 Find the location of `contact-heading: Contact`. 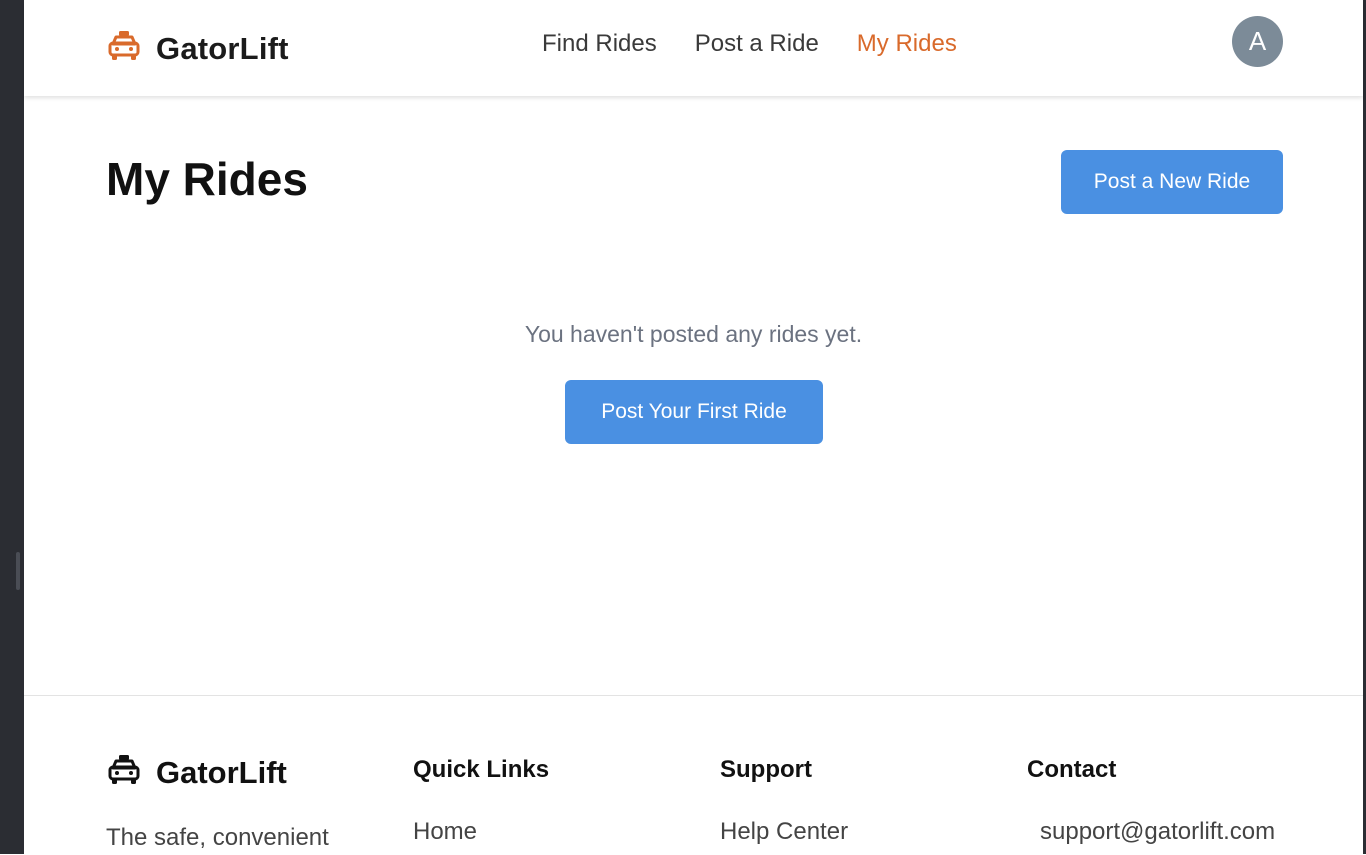

contact-heading: Contact is located at coordinates (1072, 769).